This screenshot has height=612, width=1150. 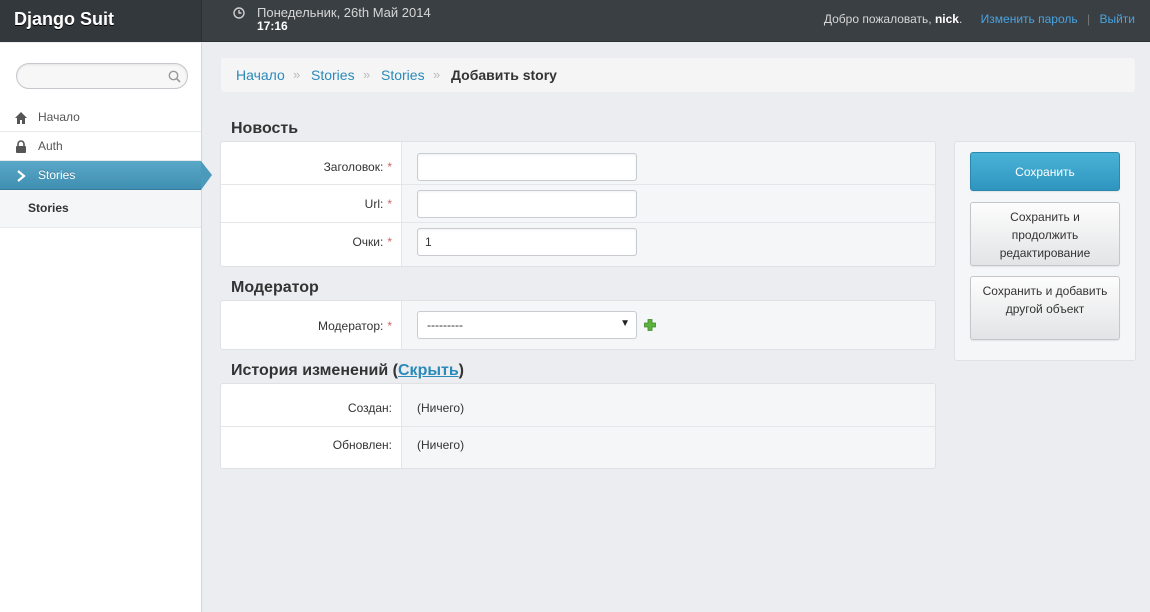 I want to click on fieldset-moderator: Модератор: * --------- ▼, so click(x=578, y=325).